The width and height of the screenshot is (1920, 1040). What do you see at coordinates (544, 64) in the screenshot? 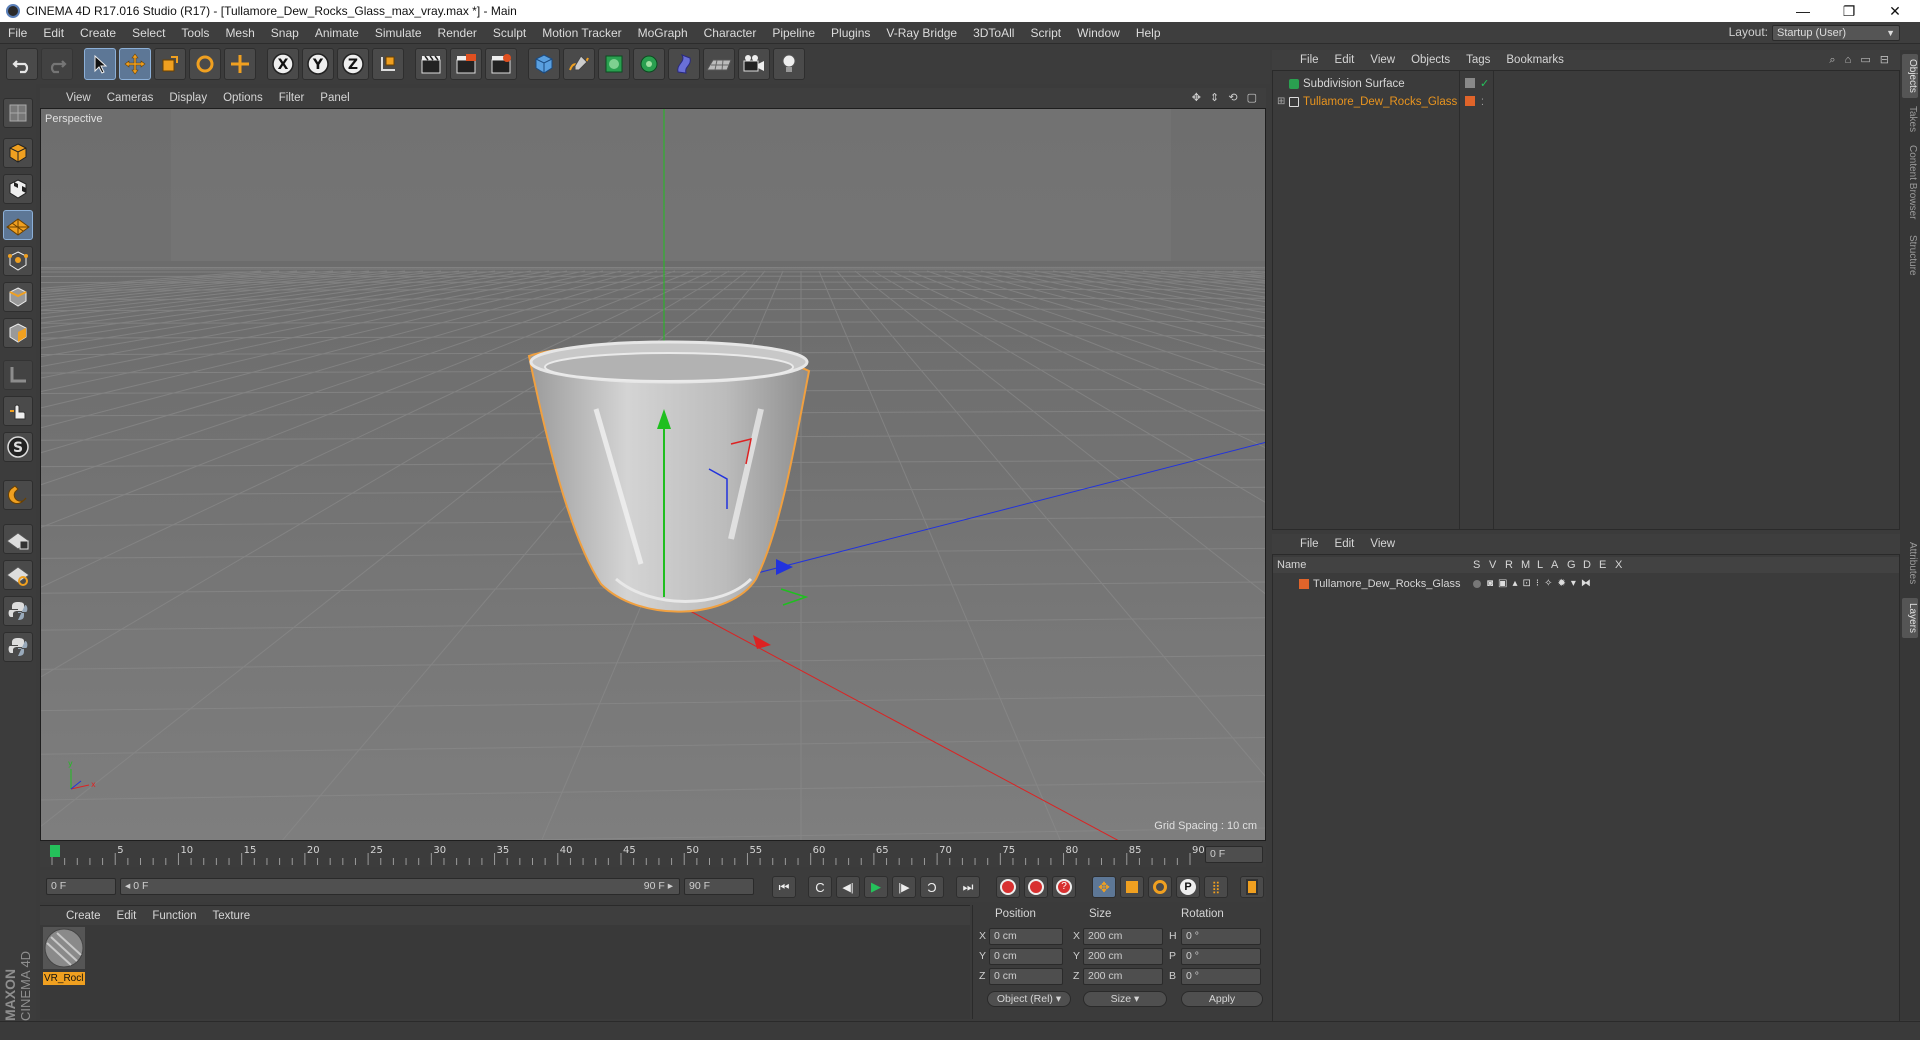
I see `add-cube-button` at bounding box center [544, 64].